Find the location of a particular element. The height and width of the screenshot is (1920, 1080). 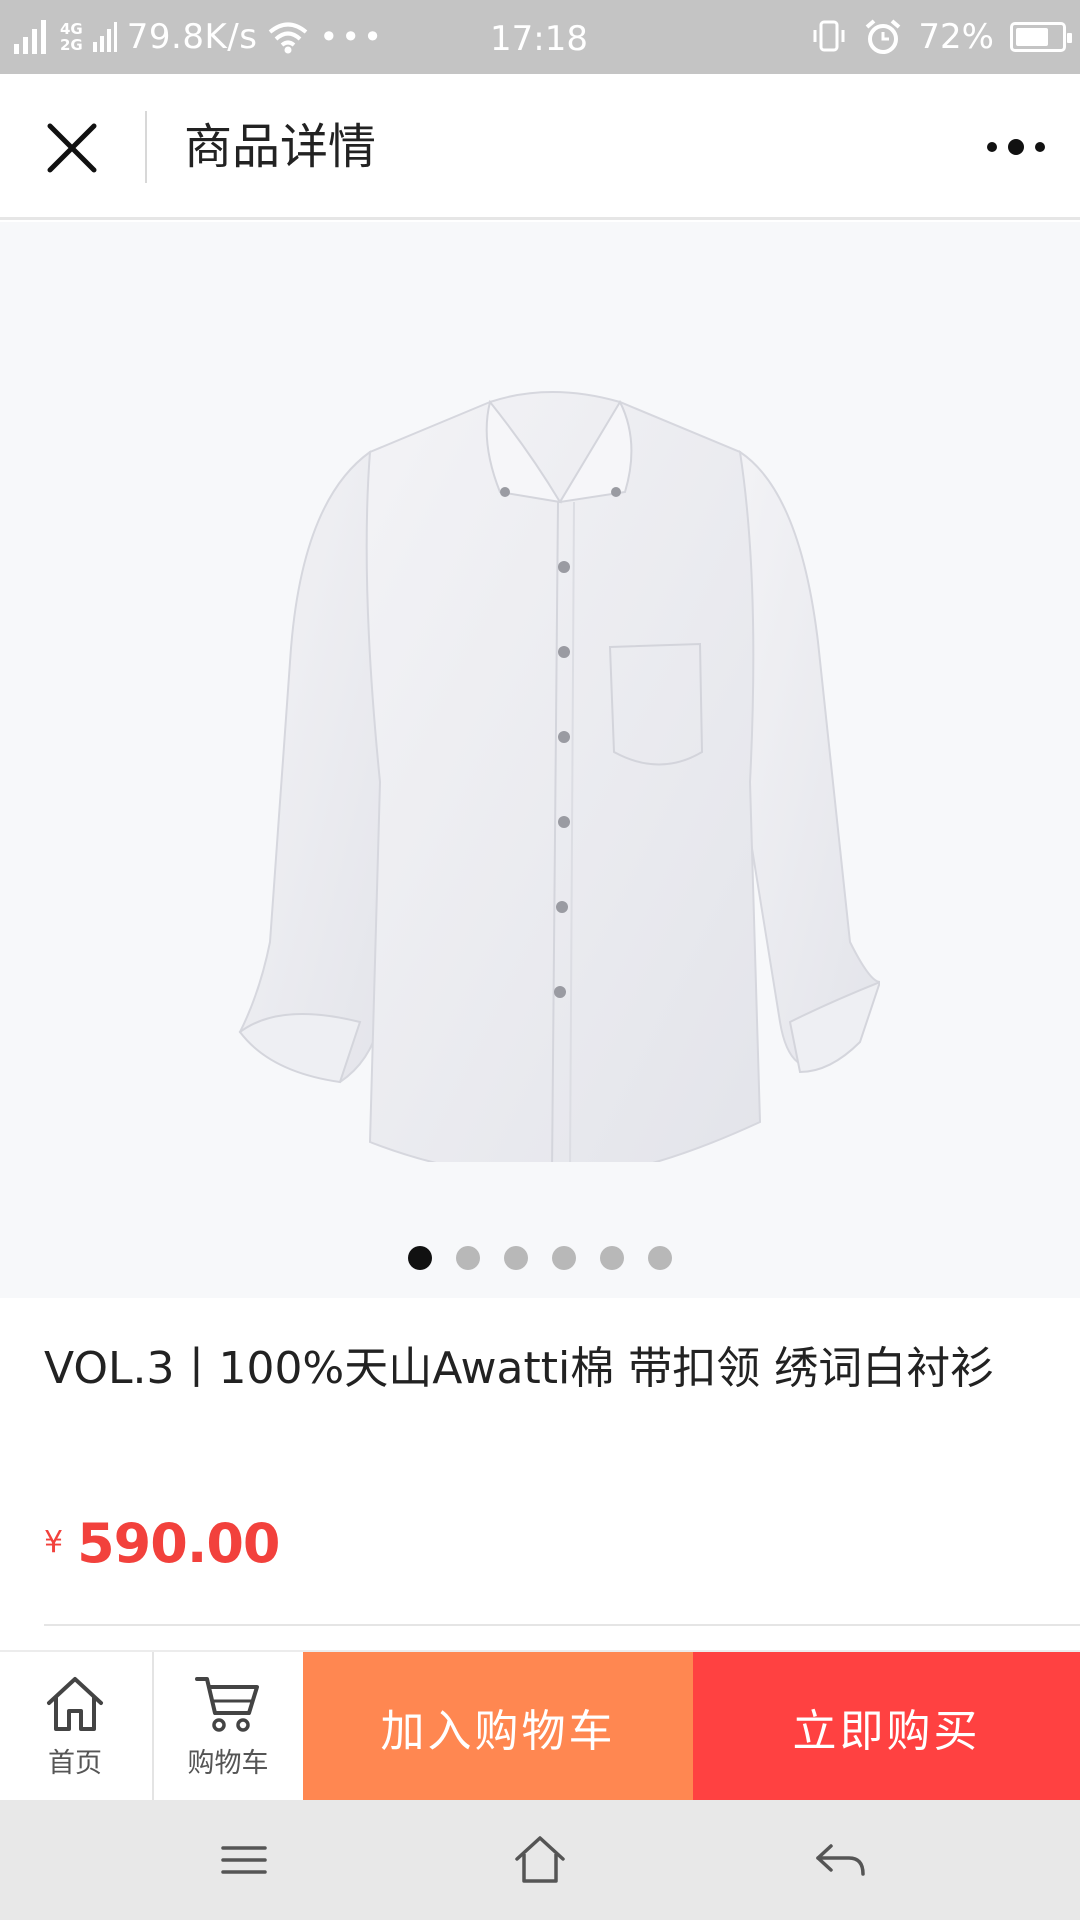

battery-percent: 72% is located at coordinates (956, 37).